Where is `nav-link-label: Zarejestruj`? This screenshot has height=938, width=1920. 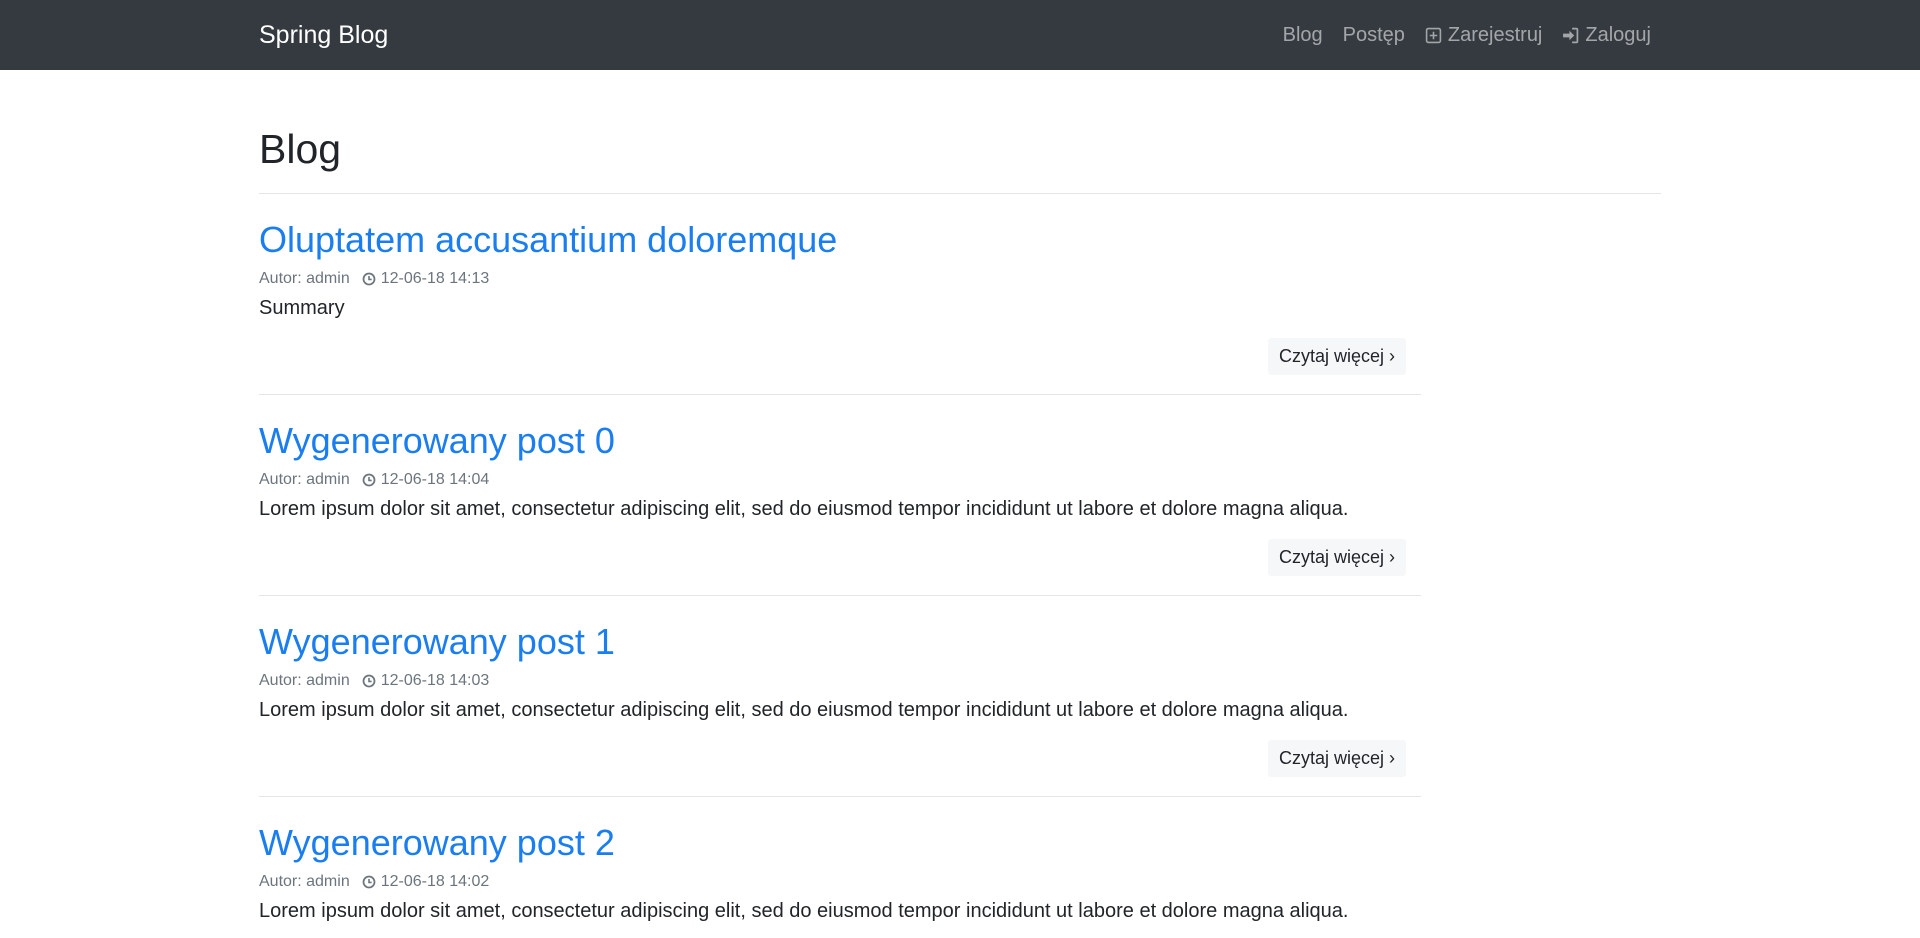 nav-link-label: Zarejestruj is located at coordinates (1495, 35).